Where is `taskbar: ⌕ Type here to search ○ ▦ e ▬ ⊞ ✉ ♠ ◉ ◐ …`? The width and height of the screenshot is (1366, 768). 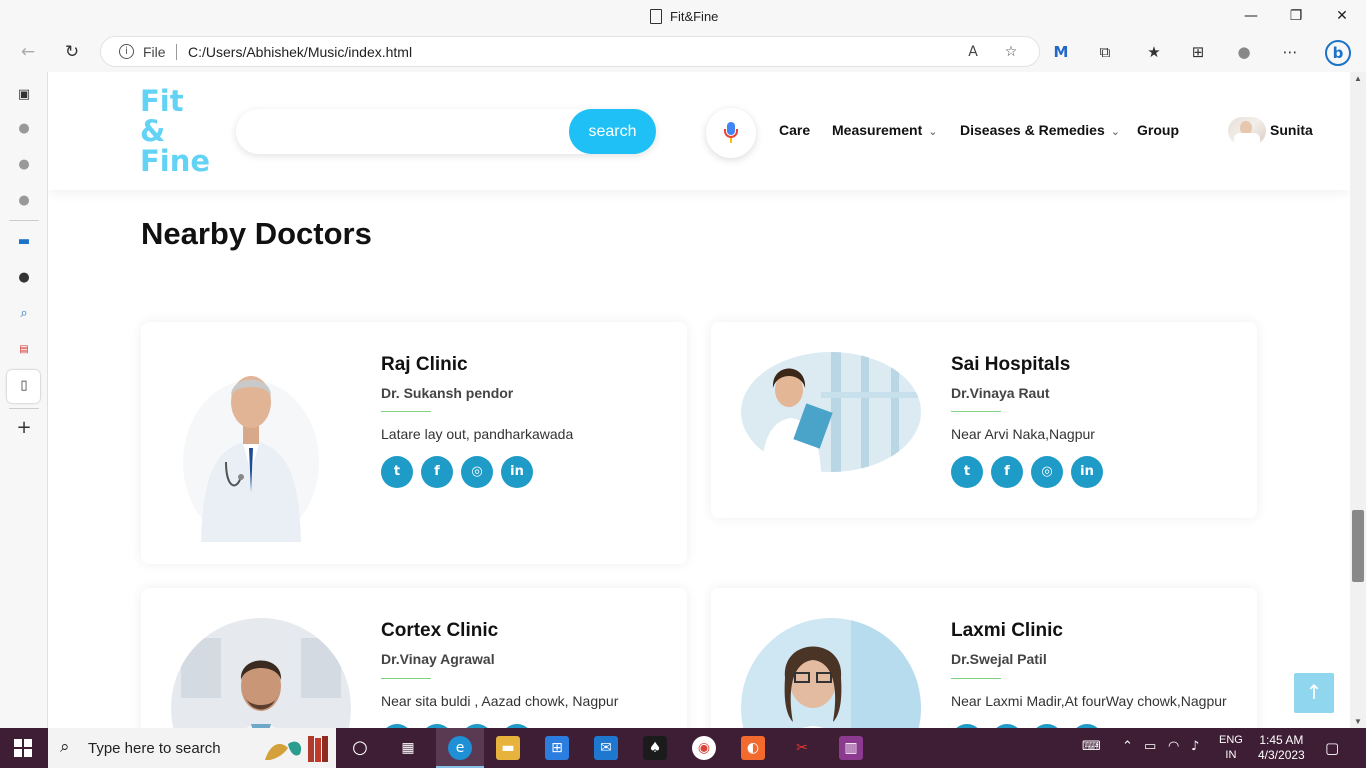 taskbar: ⌕ Type here to search ○ ▦ e ▬ ⊞ ✉ ♠ ◉ ◐ … is located at coordinates (683, 748).